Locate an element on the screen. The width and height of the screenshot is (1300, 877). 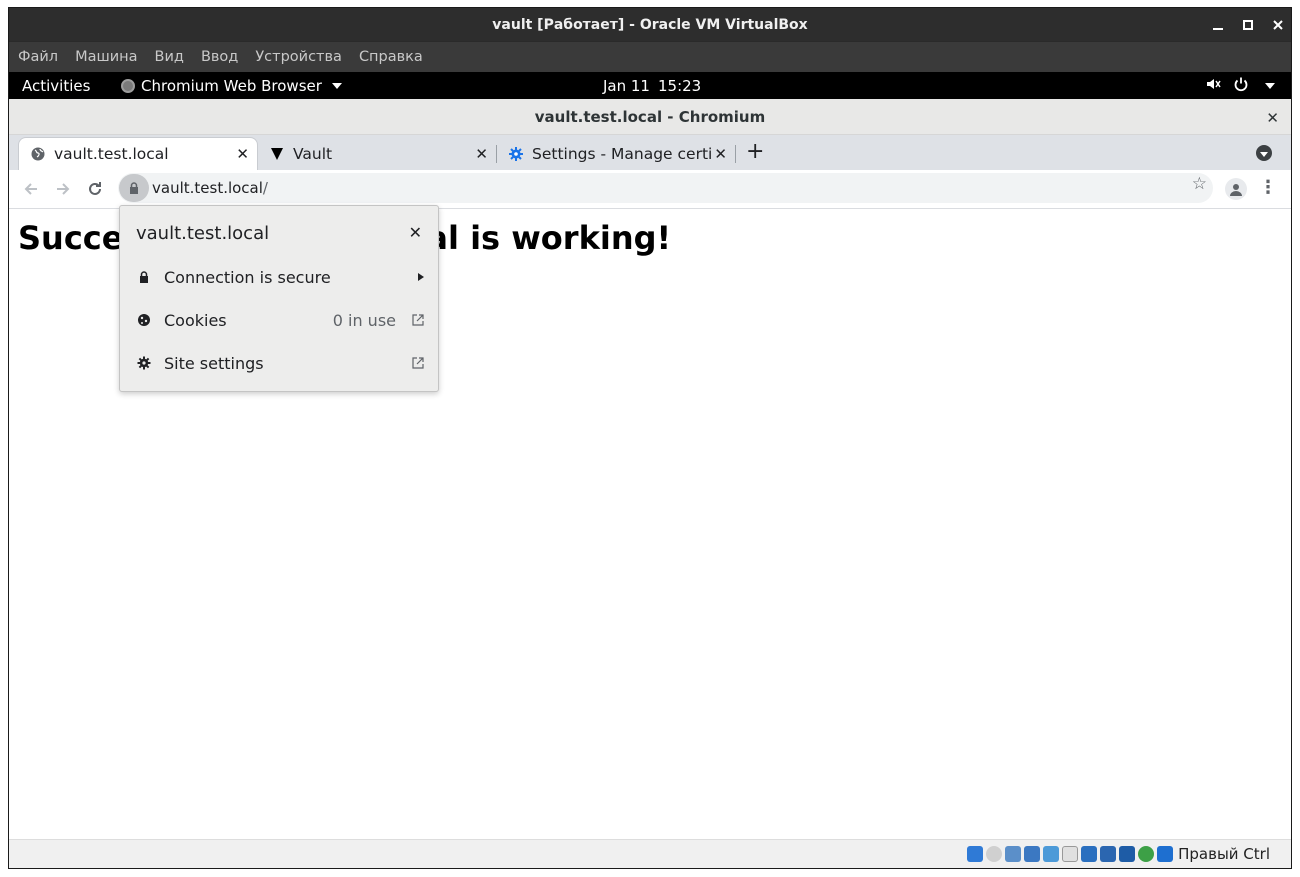
vbox-window-title: vault [Работает] - Oracle VM VirtualBox is located at coordinates (650, 24).